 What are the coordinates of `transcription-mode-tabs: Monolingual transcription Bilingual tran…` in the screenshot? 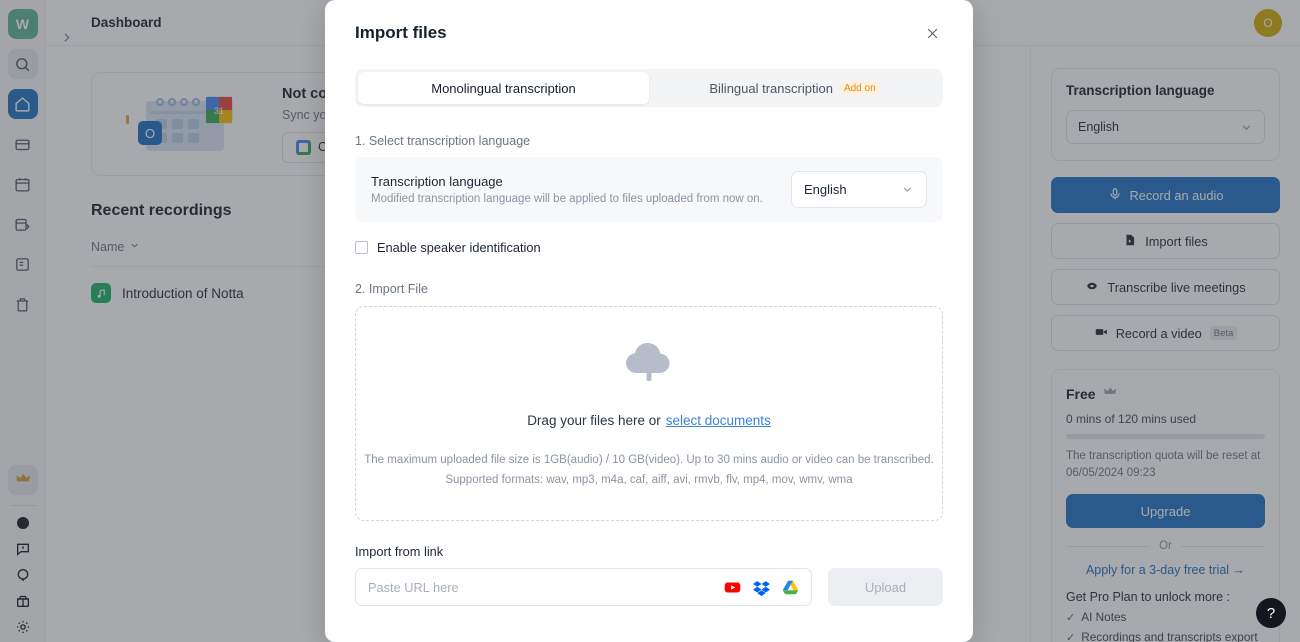 It's located at (649, 88).